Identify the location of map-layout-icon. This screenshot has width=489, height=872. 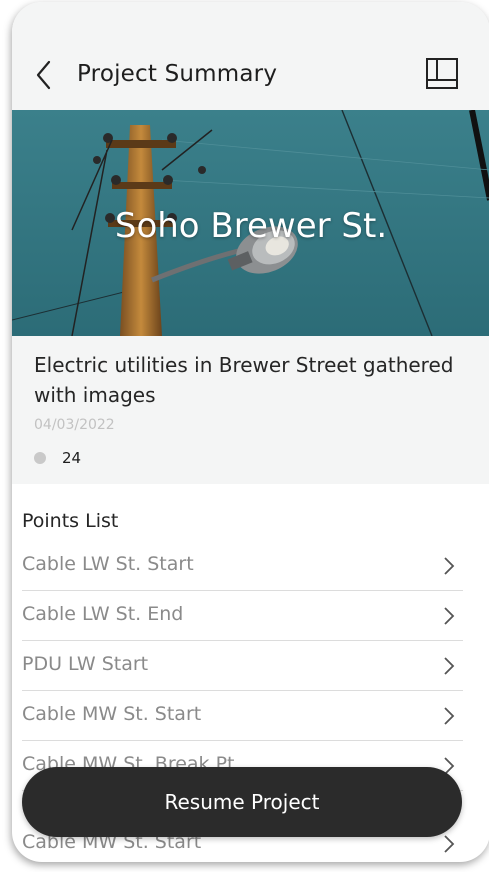
(442, 73).